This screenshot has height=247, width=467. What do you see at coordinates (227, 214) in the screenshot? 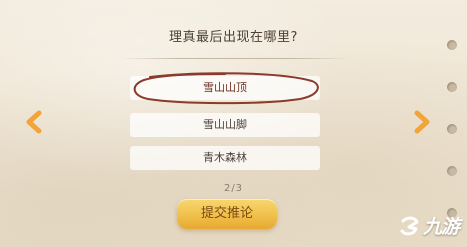
I see `submit-button: 提交推论` at bounding box center [227, 214].